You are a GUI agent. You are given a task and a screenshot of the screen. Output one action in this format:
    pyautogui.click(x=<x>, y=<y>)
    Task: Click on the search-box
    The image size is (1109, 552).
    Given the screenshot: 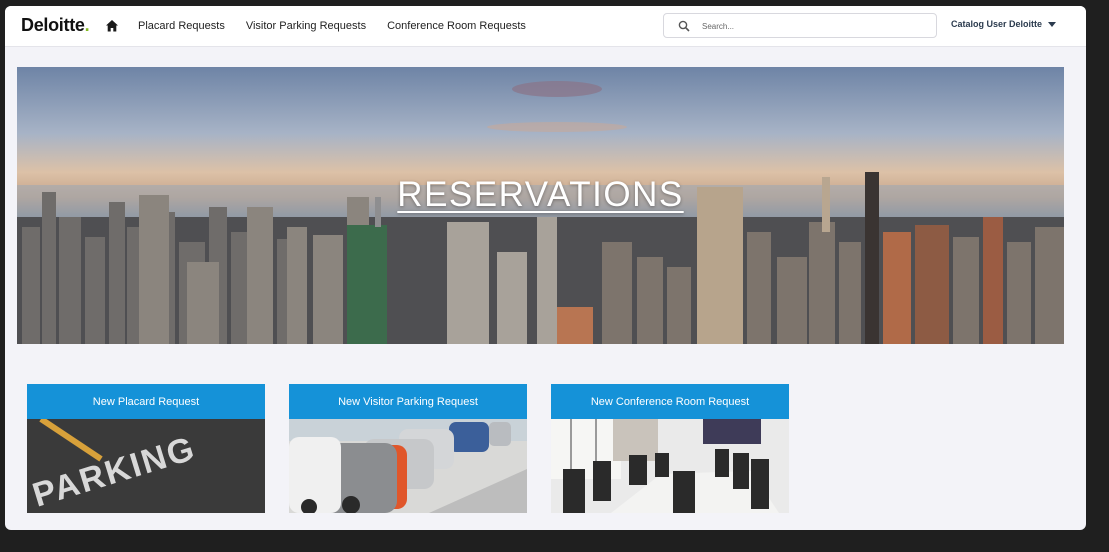 What is the action you would take?
    pyautogui.click(x=800, y=25)
    